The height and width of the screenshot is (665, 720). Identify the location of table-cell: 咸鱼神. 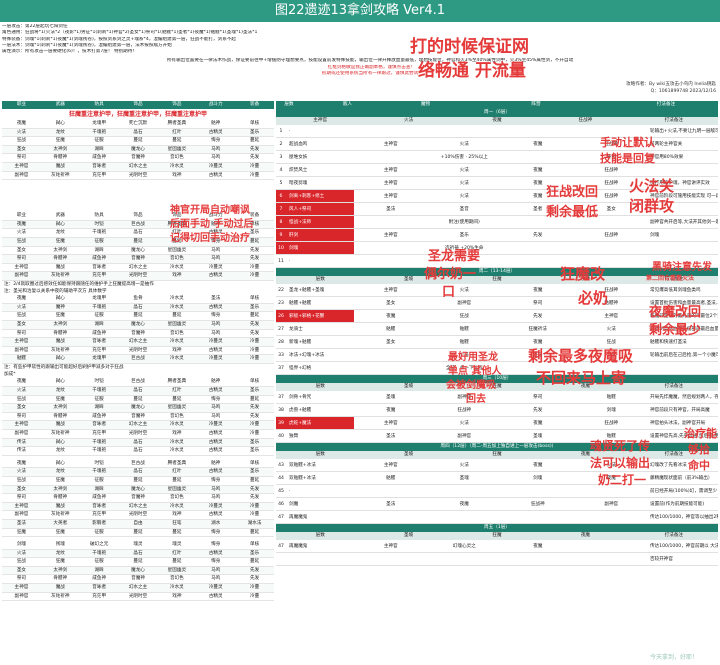
(99, 579).